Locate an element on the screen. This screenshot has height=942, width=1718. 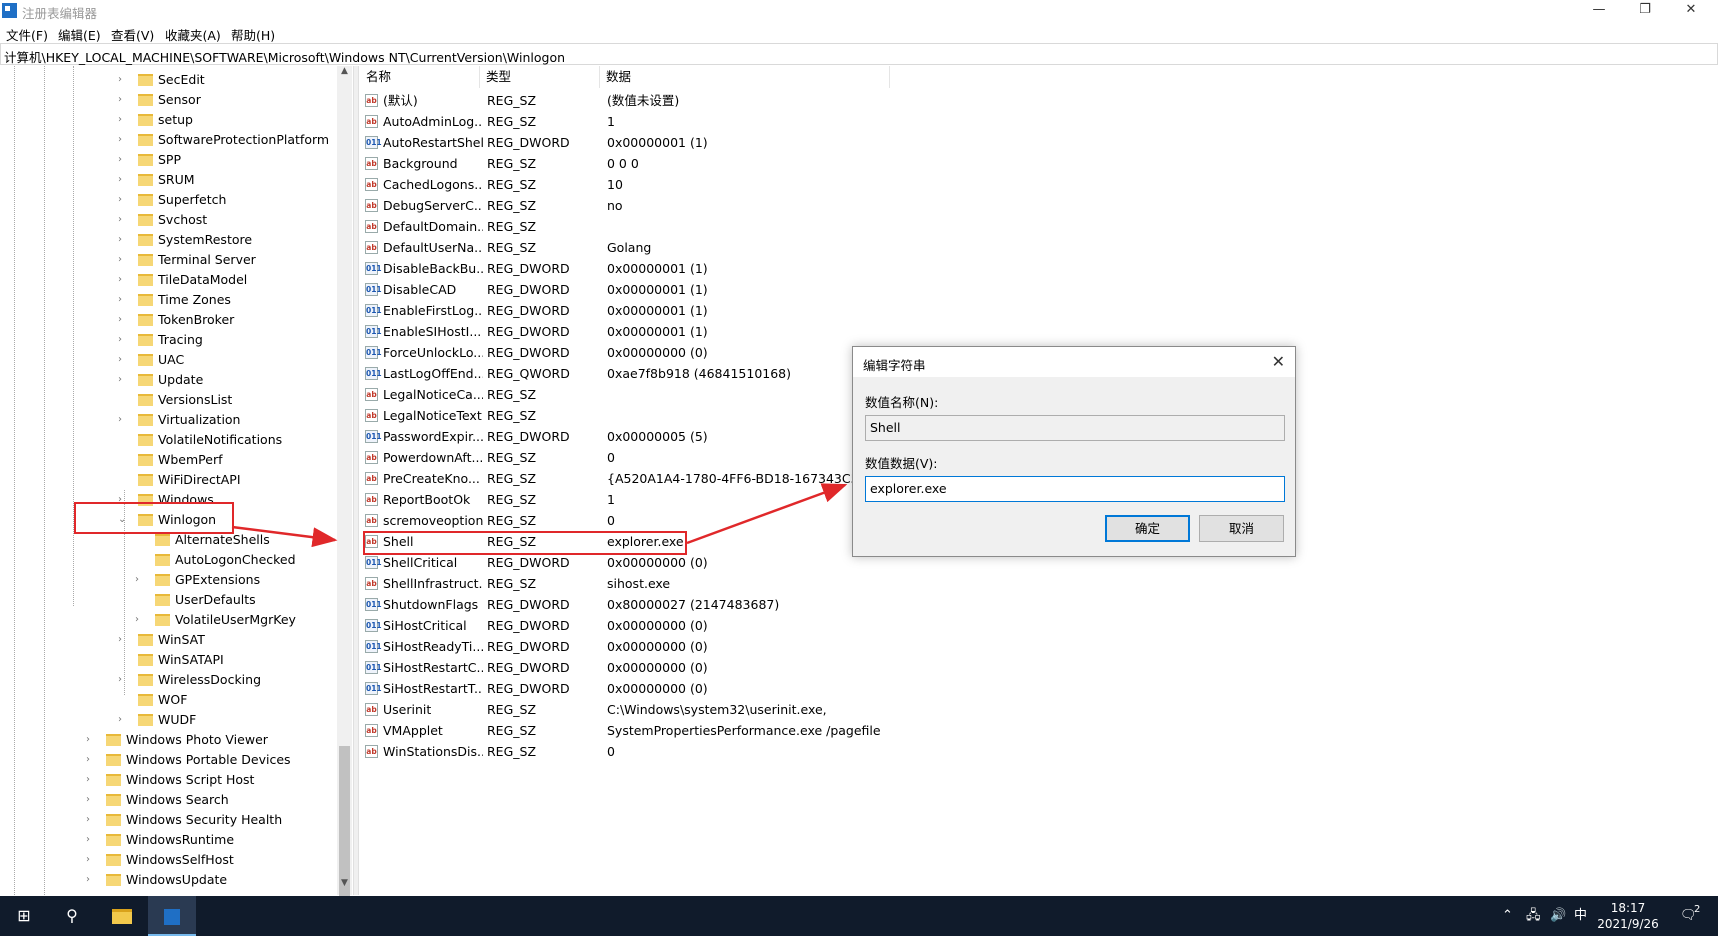
tree-item: › Update is located at coordinates (160, 380).